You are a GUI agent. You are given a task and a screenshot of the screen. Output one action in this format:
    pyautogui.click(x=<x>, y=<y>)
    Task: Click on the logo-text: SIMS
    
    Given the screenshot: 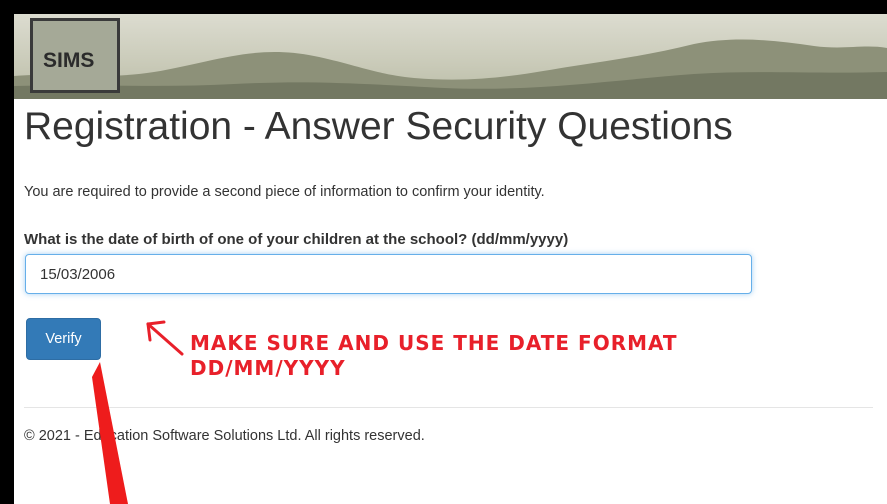 What is the action you would take?
    pyautogui.click(x=69, y=60)
    